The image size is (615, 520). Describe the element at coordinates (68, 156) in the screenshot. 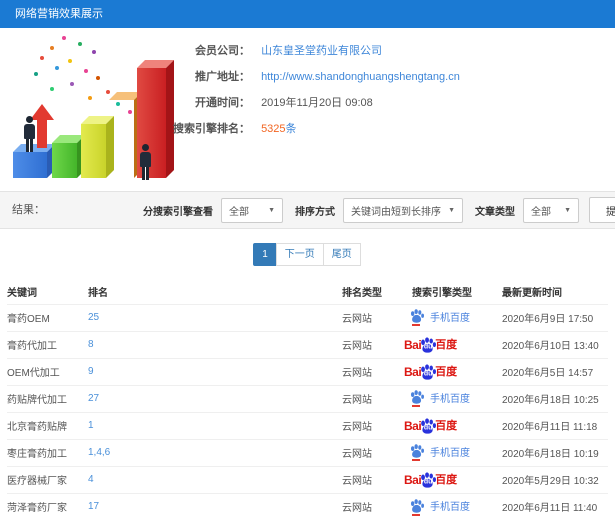

I see `chart-bar-green` at that location.